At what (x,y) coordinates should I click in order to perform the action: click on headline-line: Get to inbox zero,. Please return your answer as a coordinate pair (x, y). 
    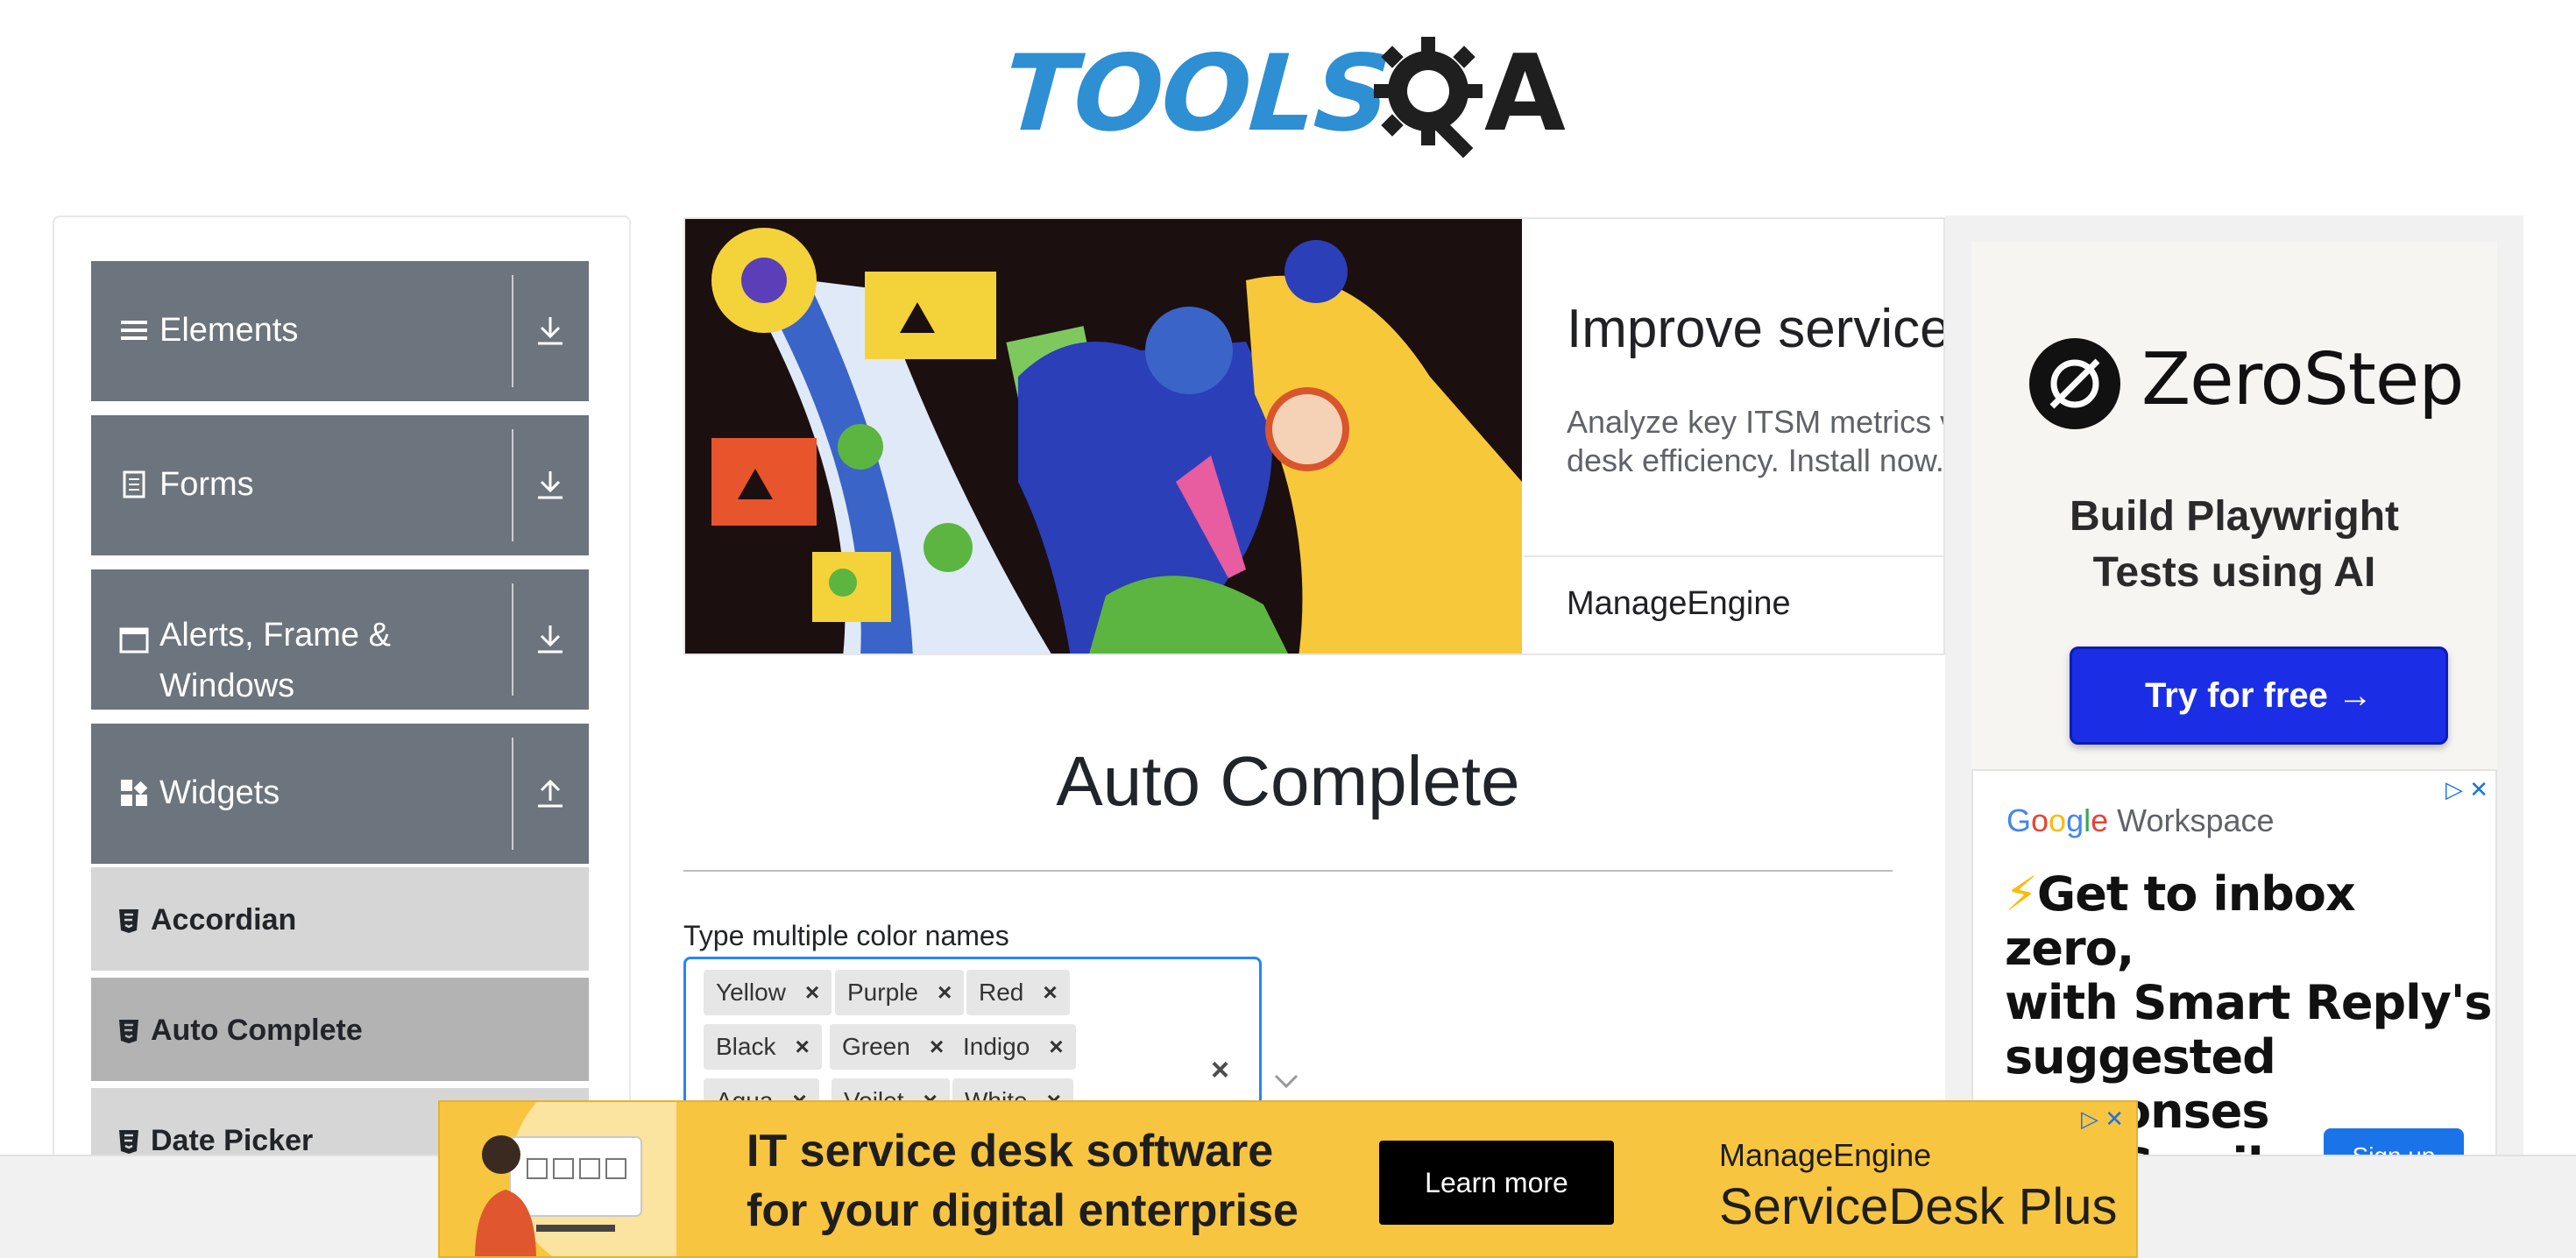
    Looking at the image, I should click on (2180, 921).